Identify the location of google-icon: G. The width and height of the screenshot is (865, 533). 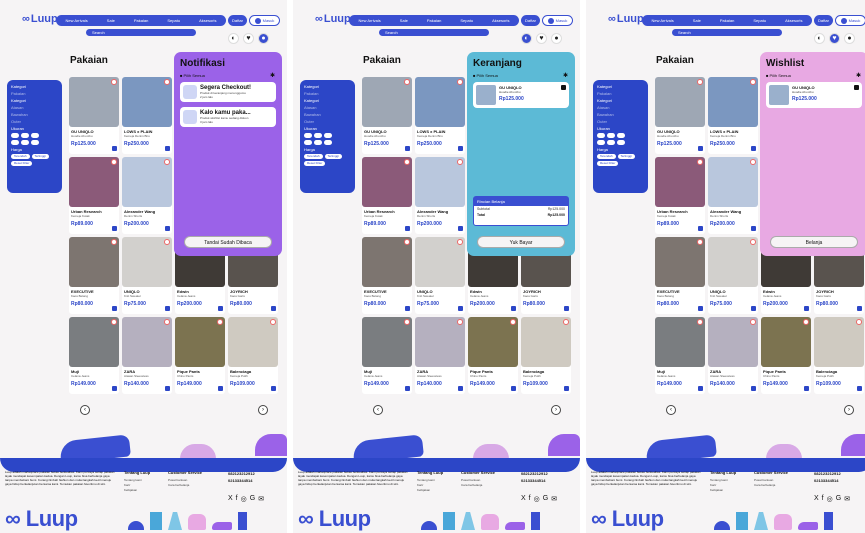
(545, 499).